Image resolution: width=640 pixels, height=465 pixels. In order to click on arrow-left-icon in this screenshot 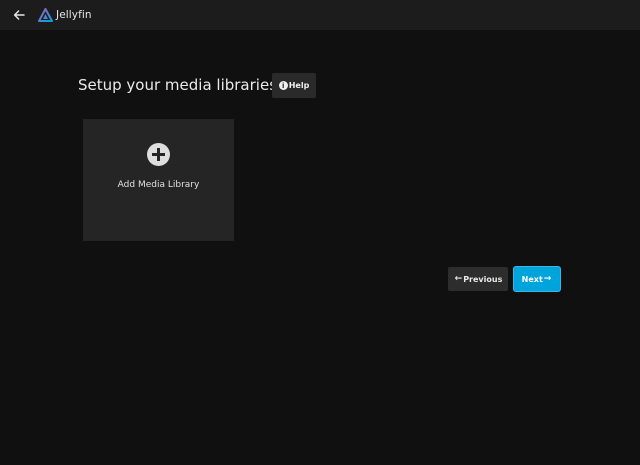, I will do `click(19, 15)`.